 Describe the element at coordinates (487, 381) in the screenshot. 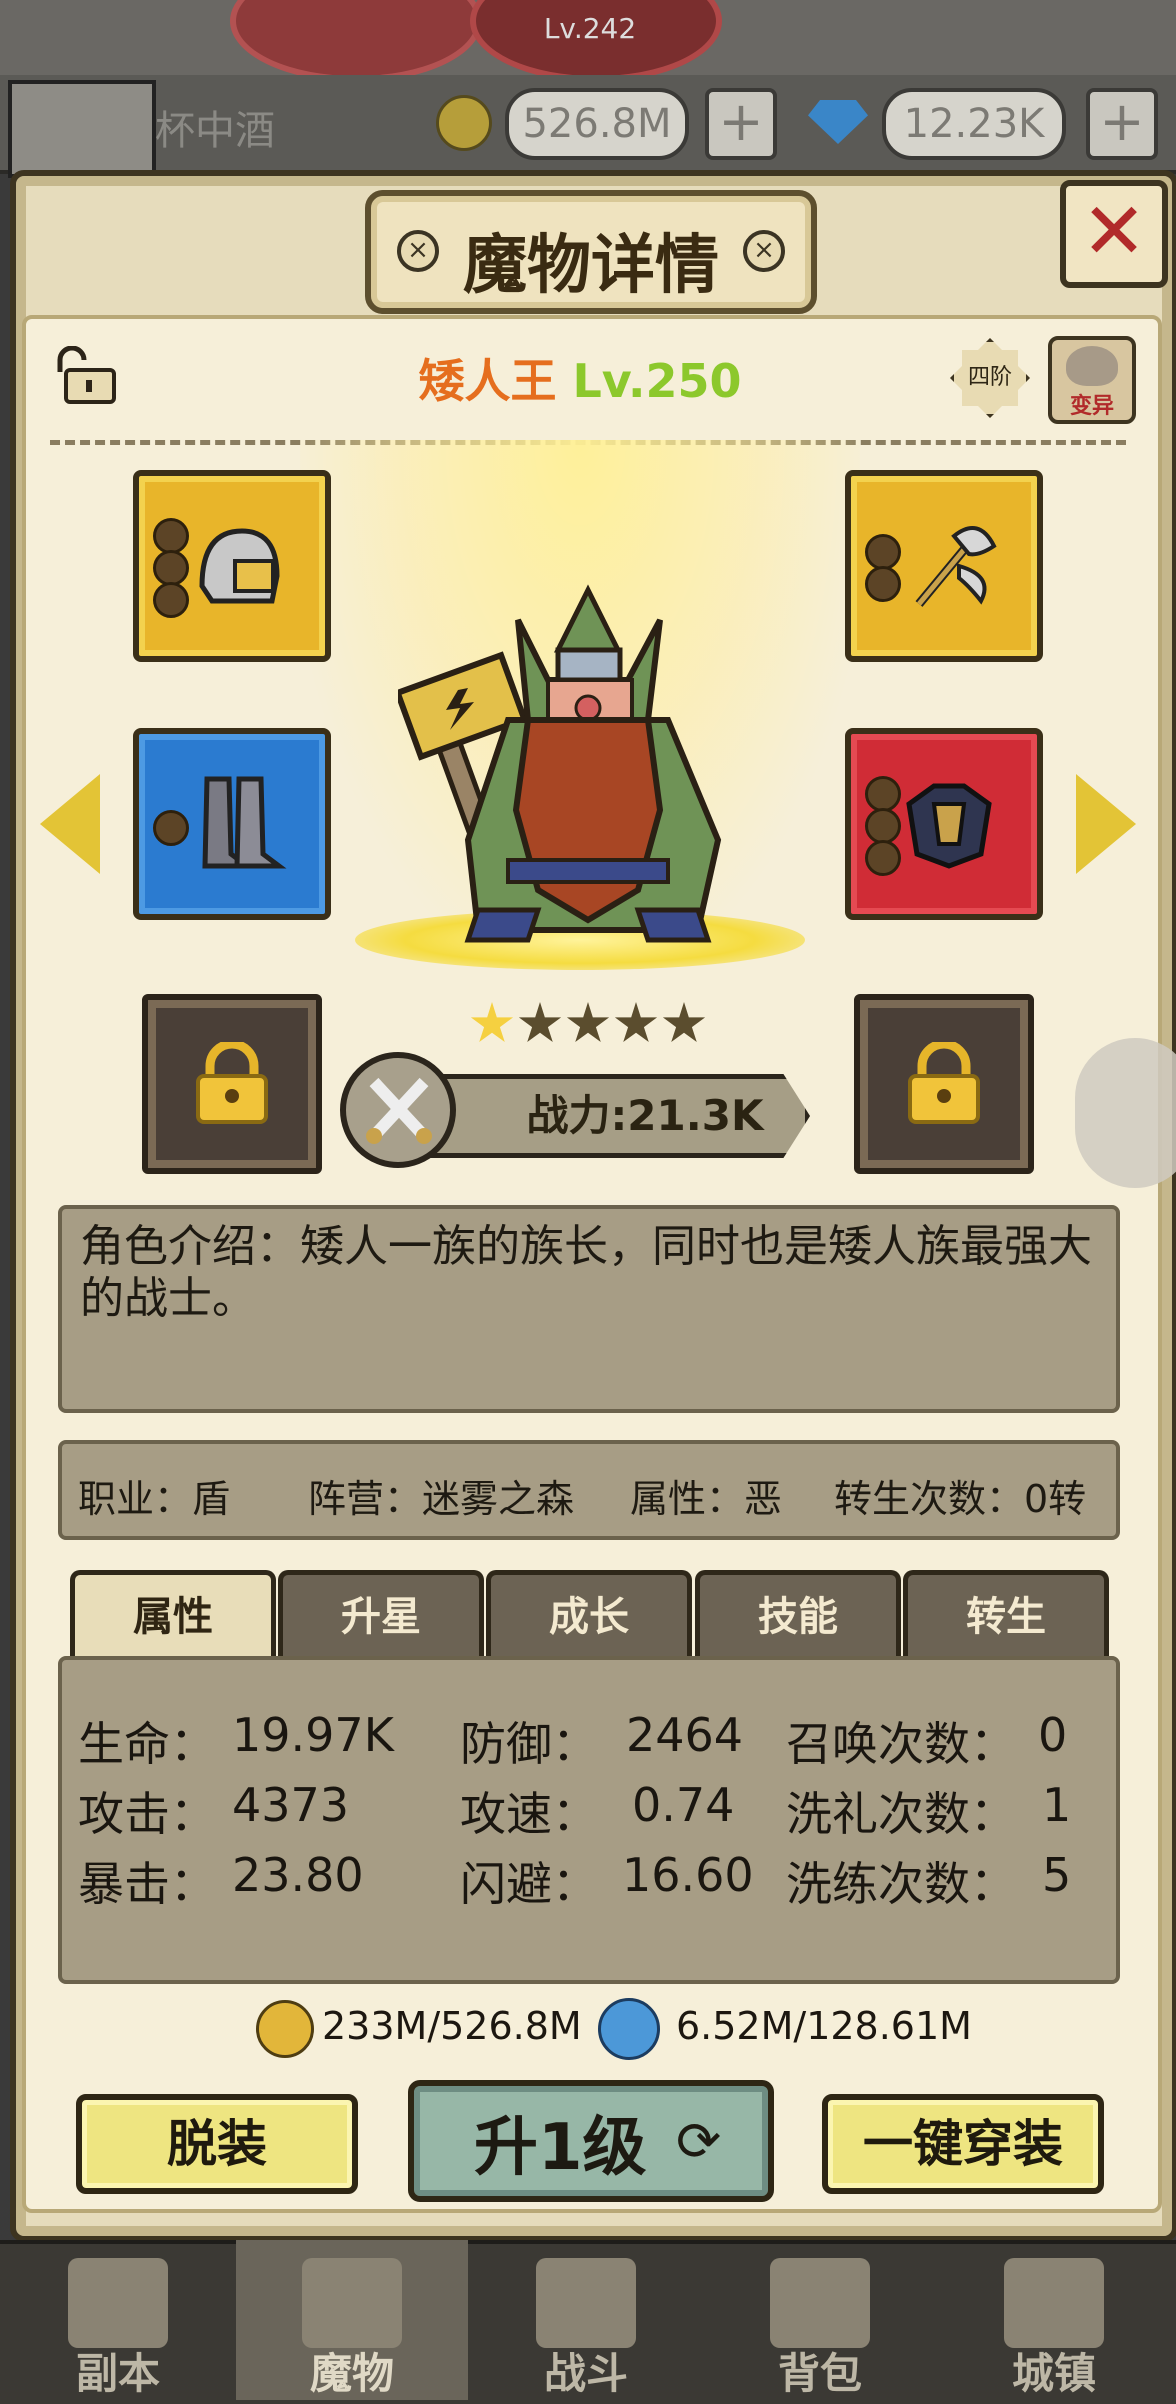

I see `monster-name: 矮人王` at that location.